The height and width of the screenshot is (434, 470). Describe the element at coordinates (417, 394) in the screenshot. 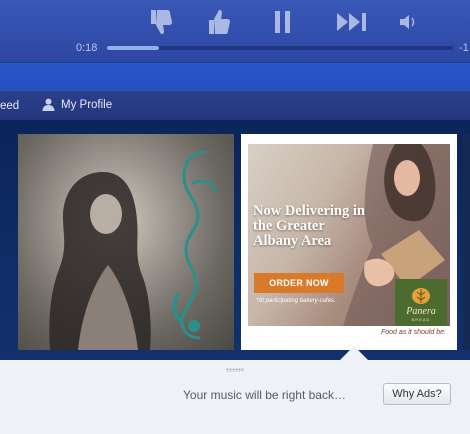

I see `why-ads-button: Why Ads?` at that location.